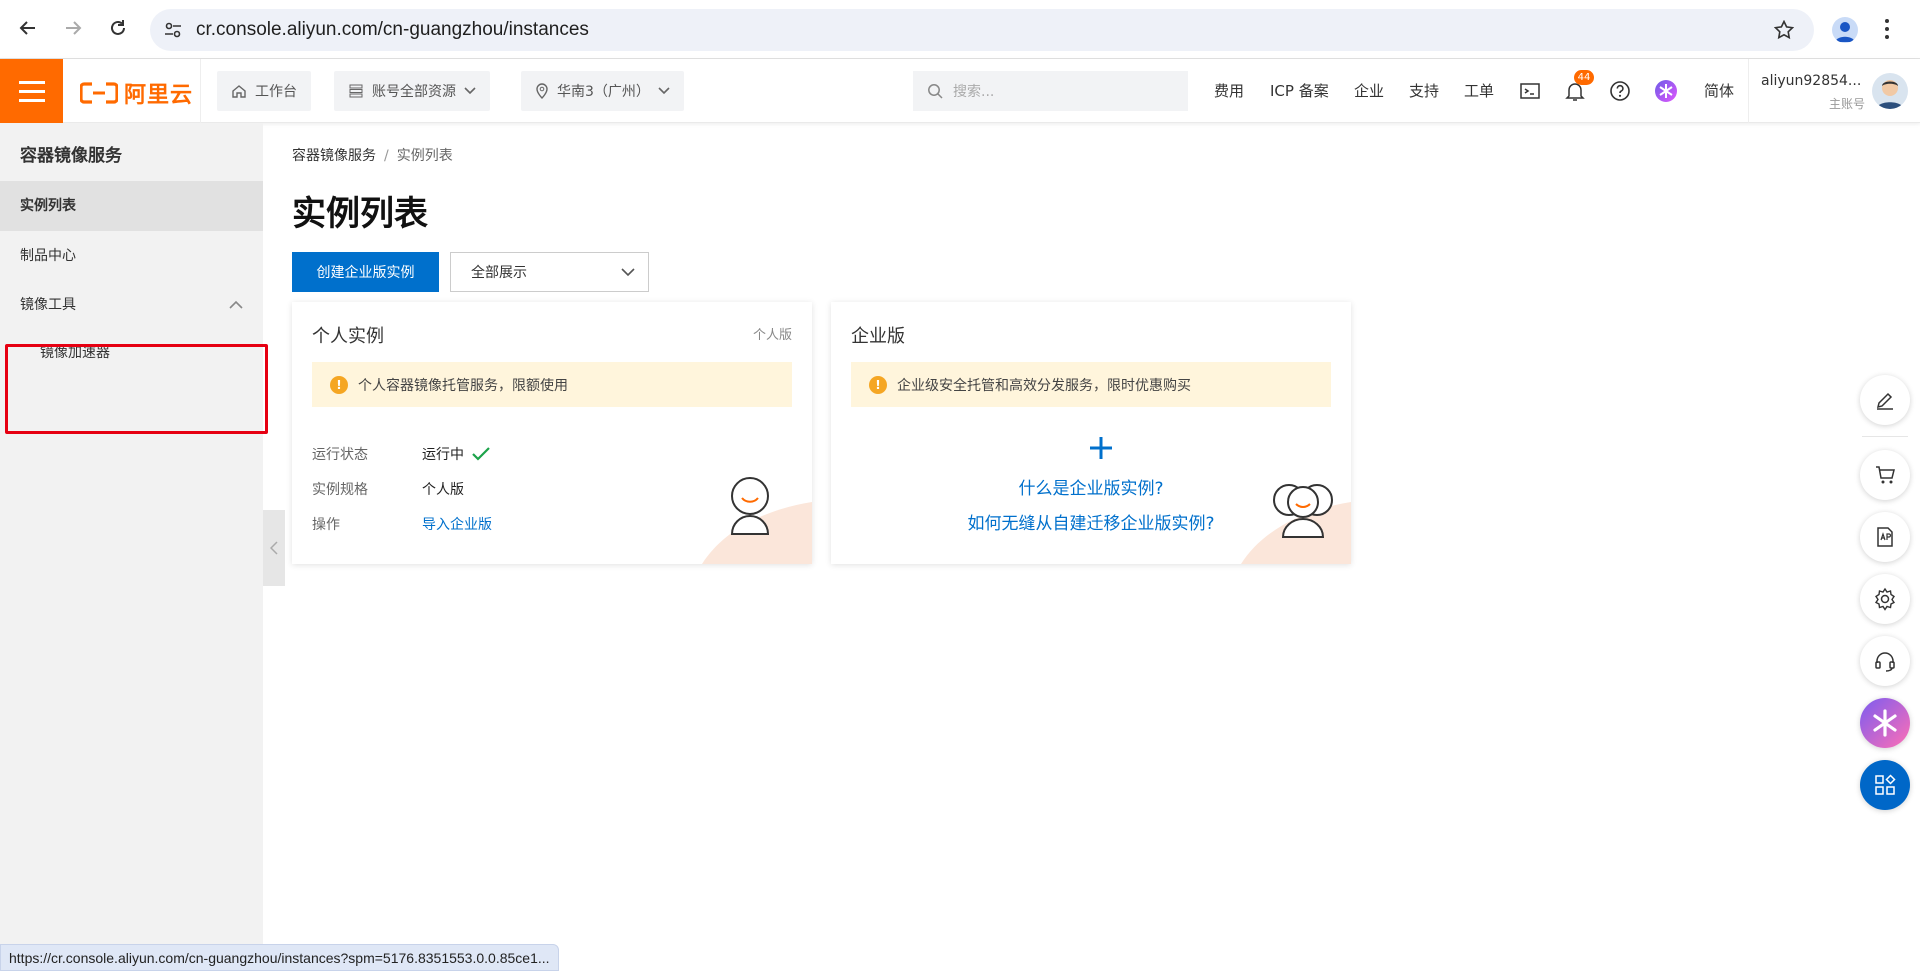  I want to click on gear-icon, so click(1885, 599).